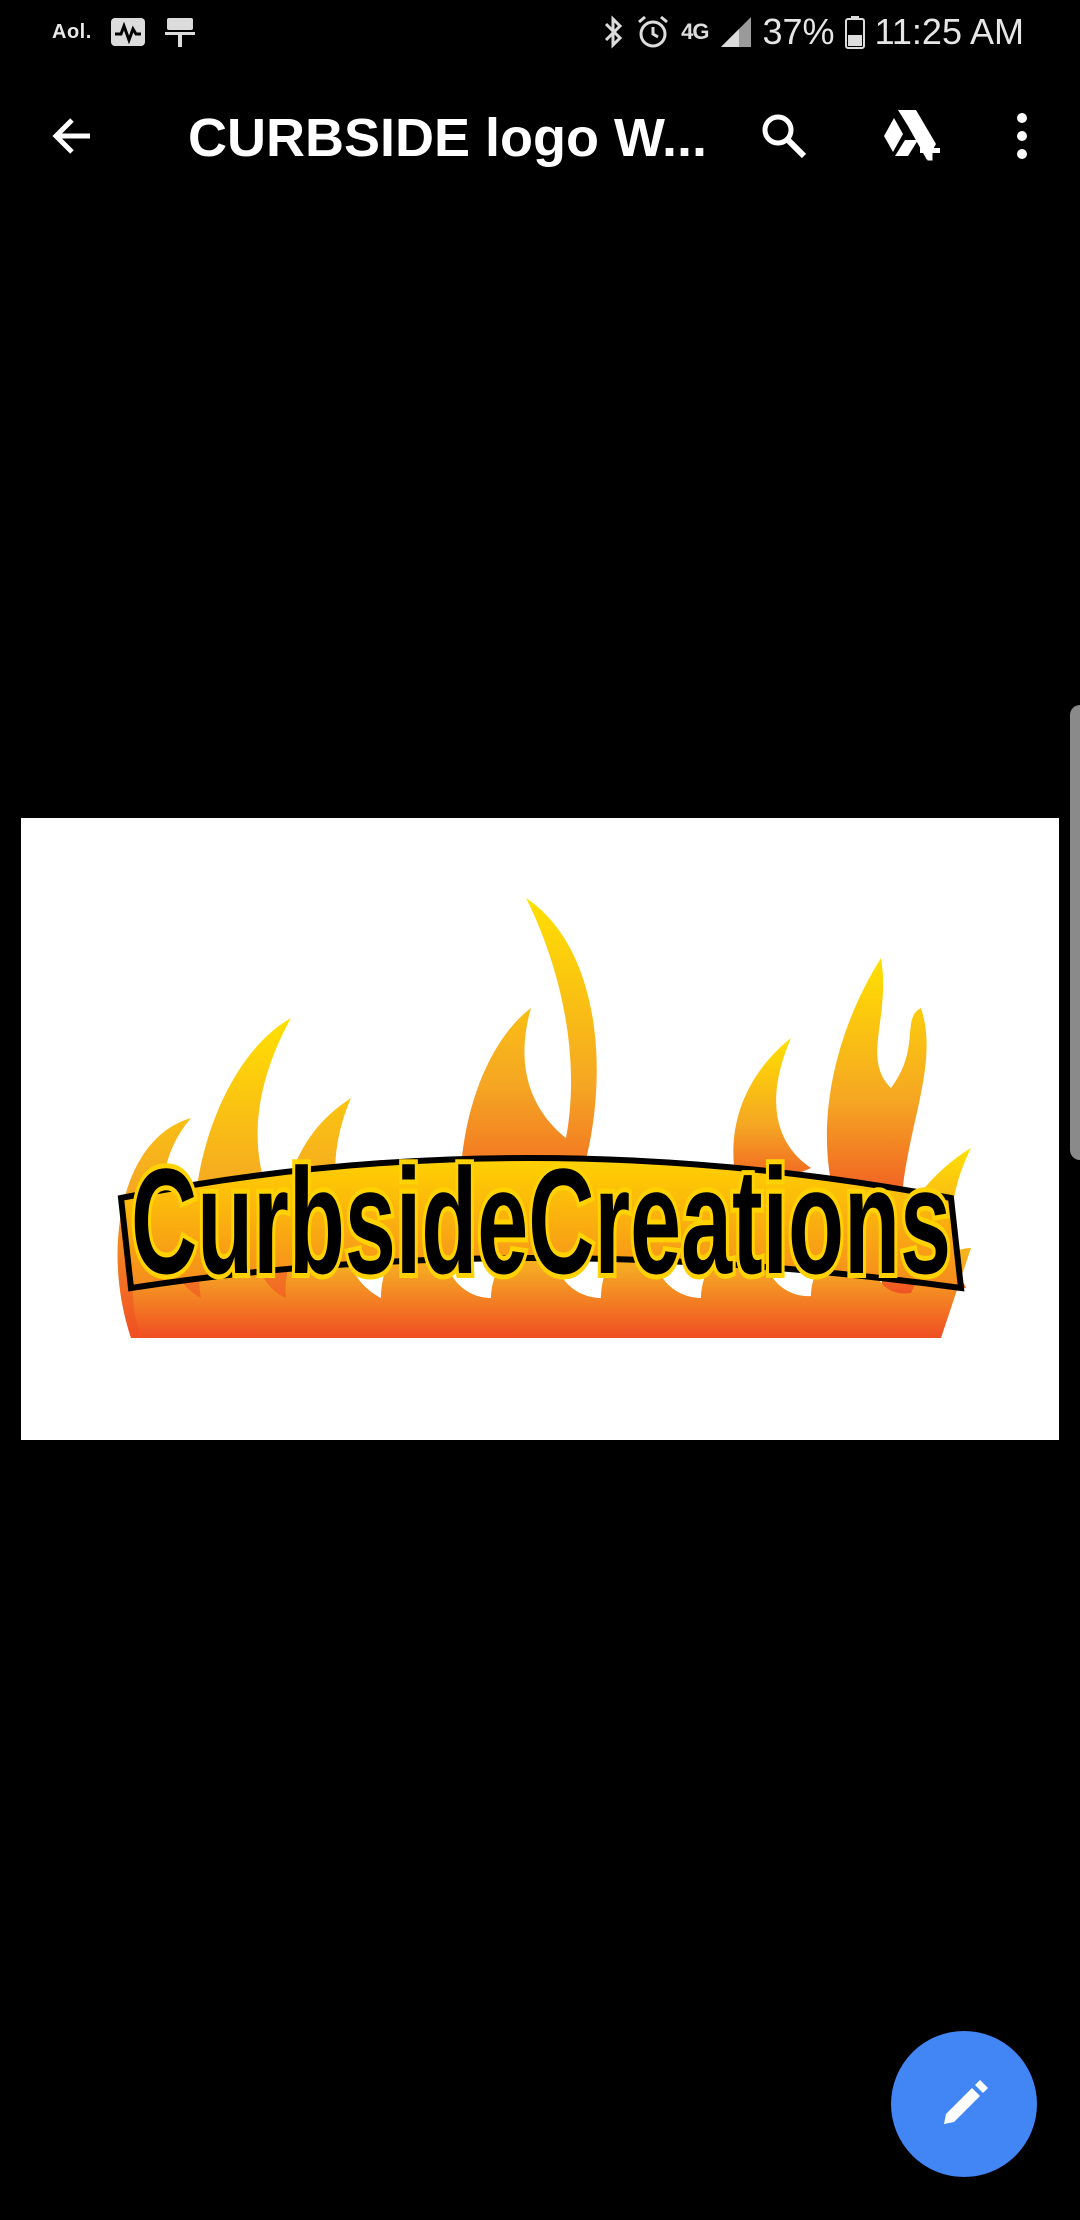 The width and height of the screenshot is (1080, 2220). I want to click on logo-text: CurbsideCreations, so click(541, 1221).